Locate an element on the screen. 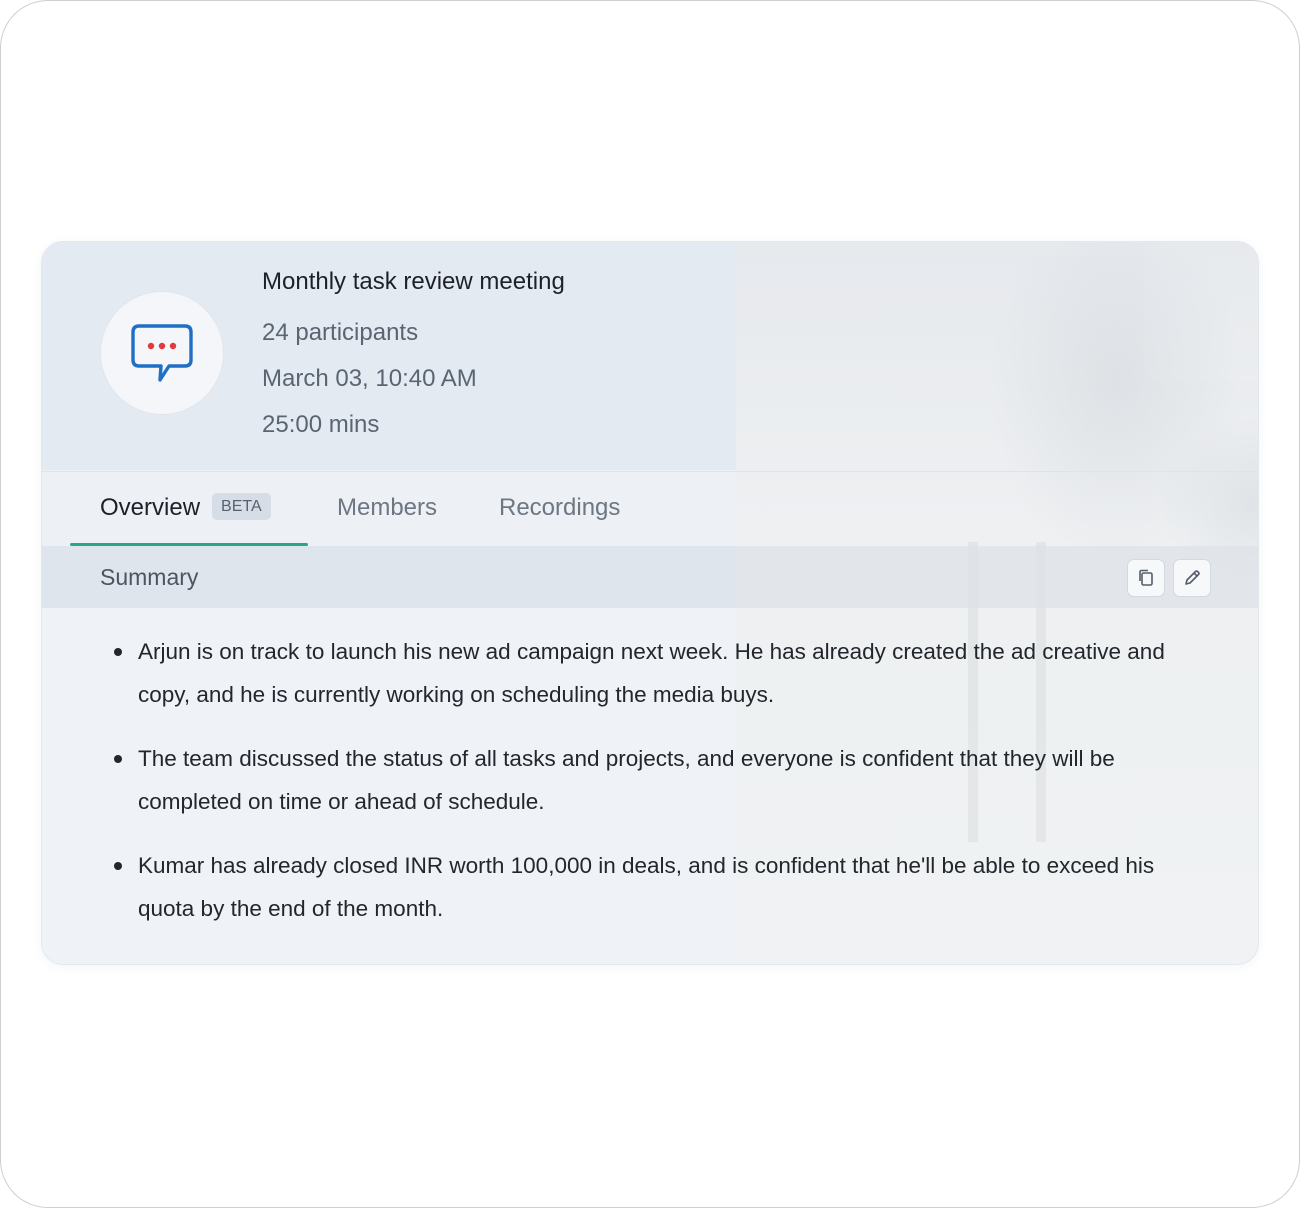  meeting-avatar is located at coordinates (162, 353).